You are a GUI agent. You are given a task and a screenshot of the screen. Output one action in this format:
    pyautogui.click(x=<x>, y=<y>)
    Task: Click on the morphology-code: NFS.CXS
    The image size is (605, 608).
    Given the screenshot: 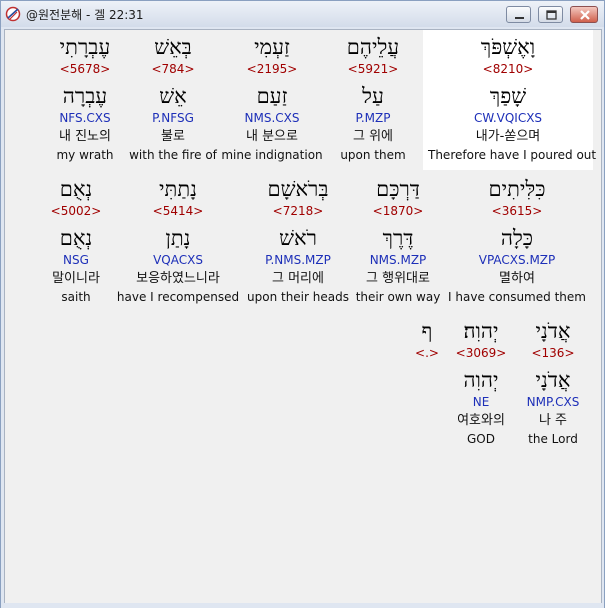 What is the action you would take?
    pyautogui.click(x=85, y=118)
    